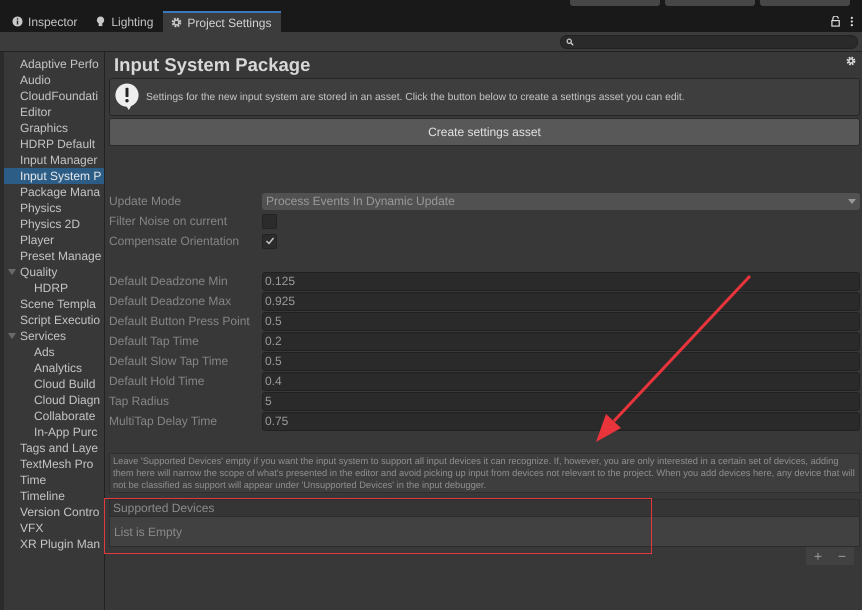 This screenshot has width=862, height=610. What do you see at coordinates (570, 42) in the screenshot?
I see `search-icon` at bounding box center [570, 42].